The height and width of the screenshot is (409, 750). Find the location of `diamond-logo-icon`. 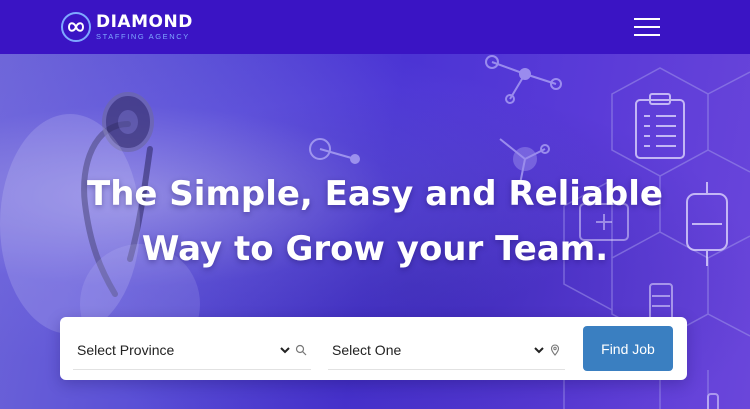

diamond-logo-icon is located at coordinates (76, 27).